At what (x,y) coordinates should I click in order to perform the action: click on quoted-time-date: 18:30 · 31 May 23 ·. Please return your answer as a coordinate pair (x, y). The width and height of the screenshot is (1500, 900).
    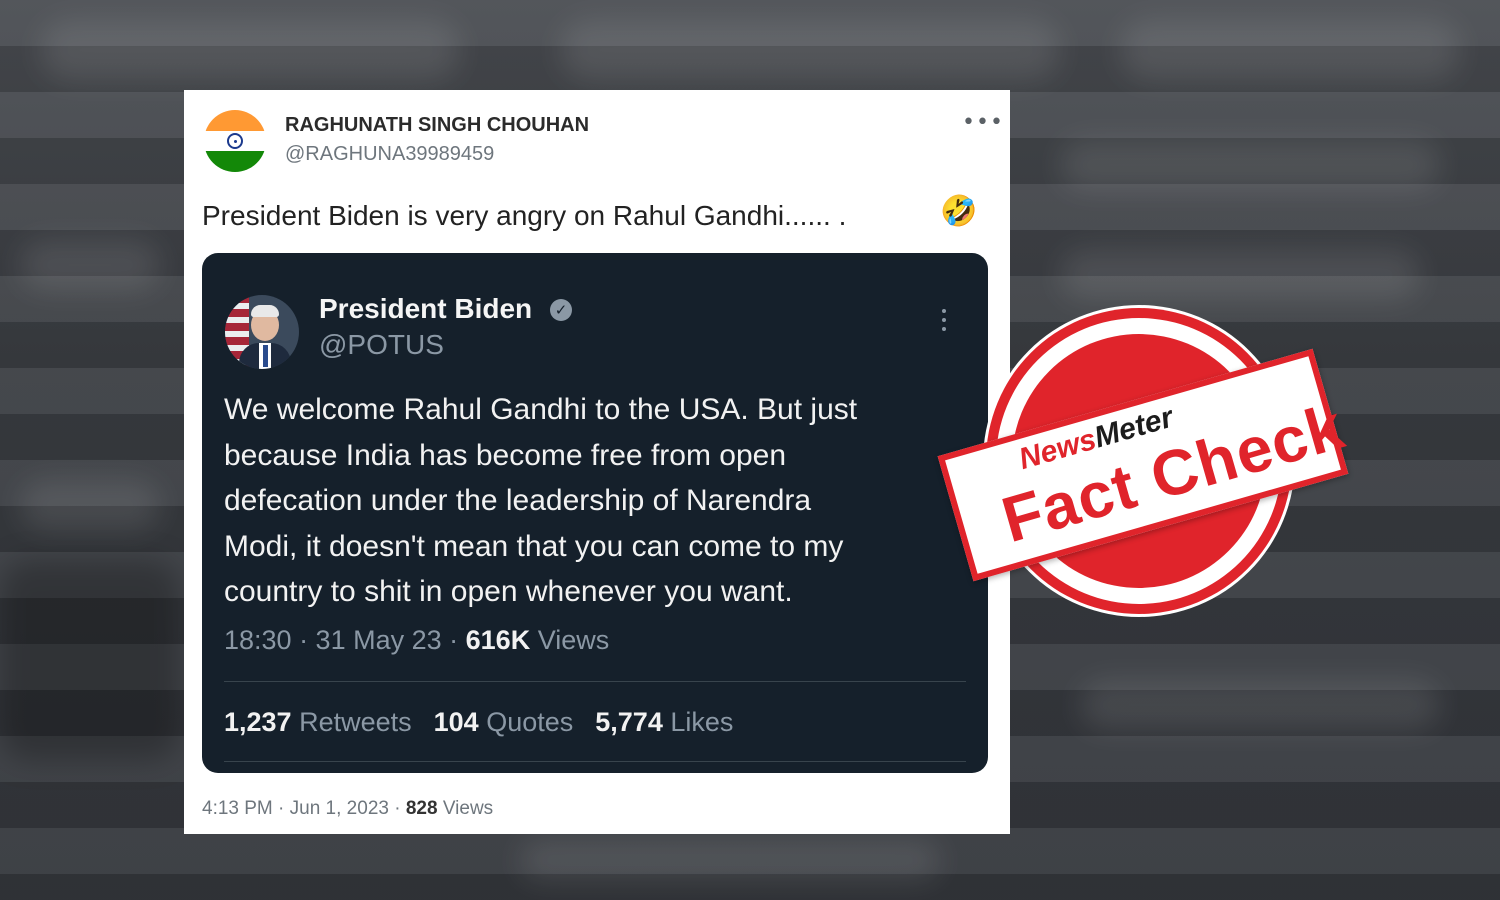
    Looking at the image, I should click on (345, 640).